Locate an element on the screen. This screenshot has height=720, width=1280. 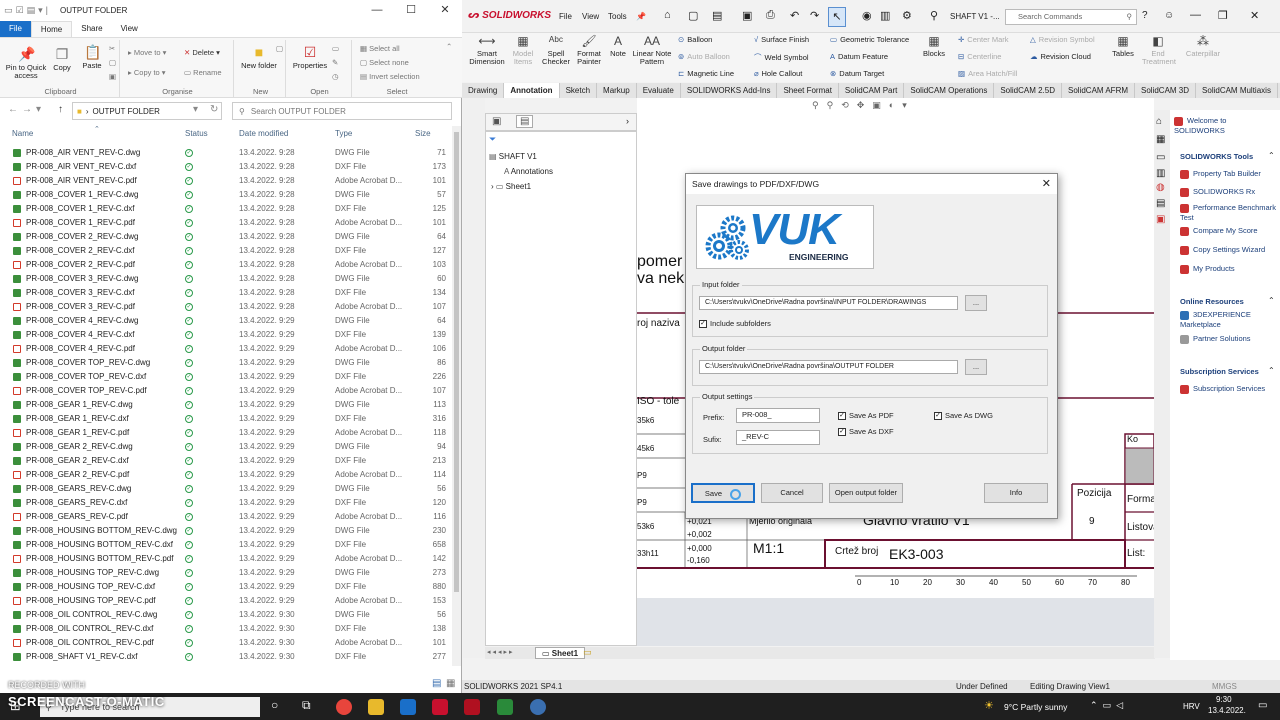
filter-icon: ⏷ is located at coordinates (492, 139).